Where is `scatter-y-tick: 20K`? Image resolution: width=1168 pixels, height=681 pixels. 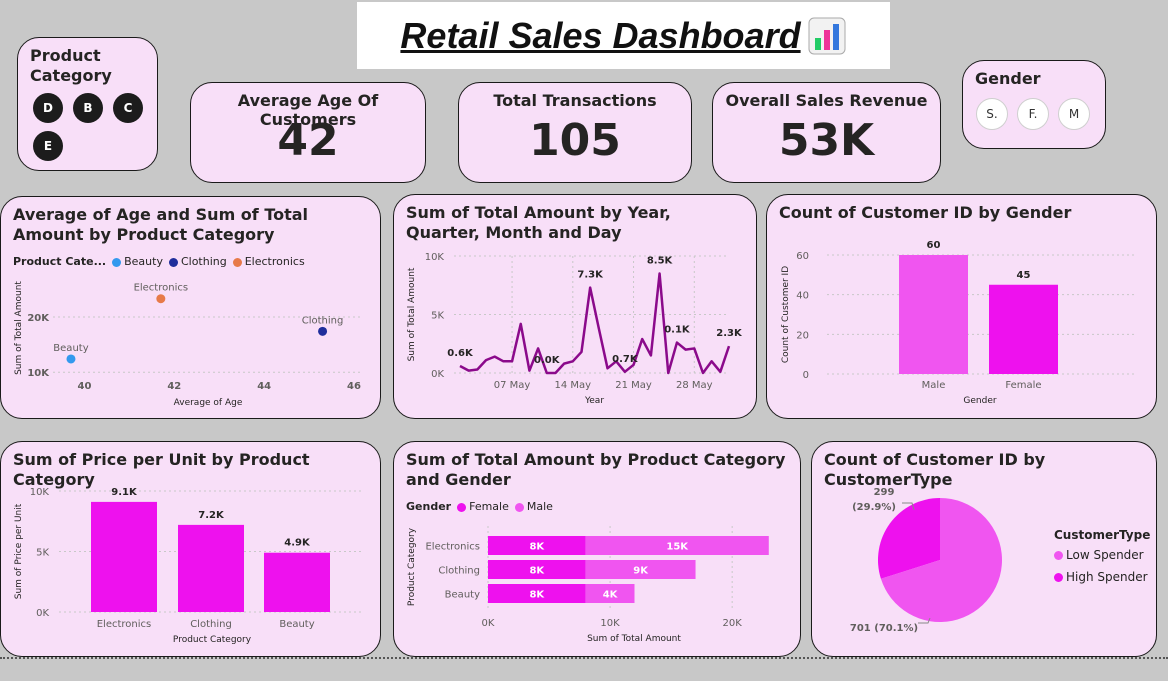 scatter-y-tick: 20K is located at coordinates (38, 318).